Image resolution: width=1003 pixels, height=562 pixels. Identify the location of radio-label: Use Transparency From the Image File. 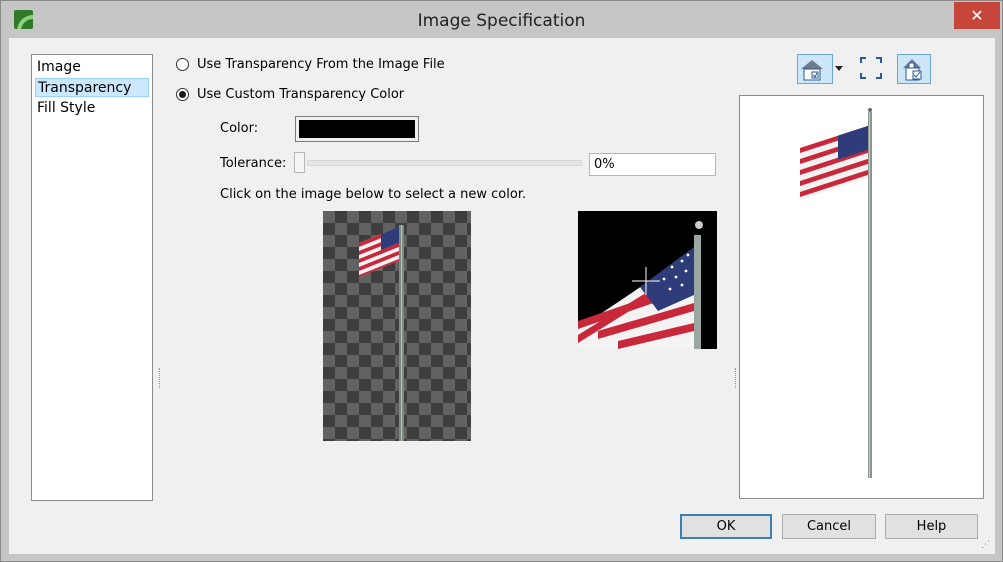
(321, 64).